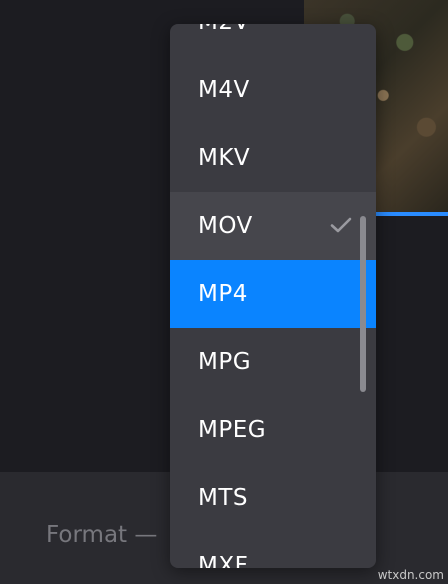 The height and width of the screenshot is (584, 448). I want to click on format-option-label: MTS, so click(223, 498).